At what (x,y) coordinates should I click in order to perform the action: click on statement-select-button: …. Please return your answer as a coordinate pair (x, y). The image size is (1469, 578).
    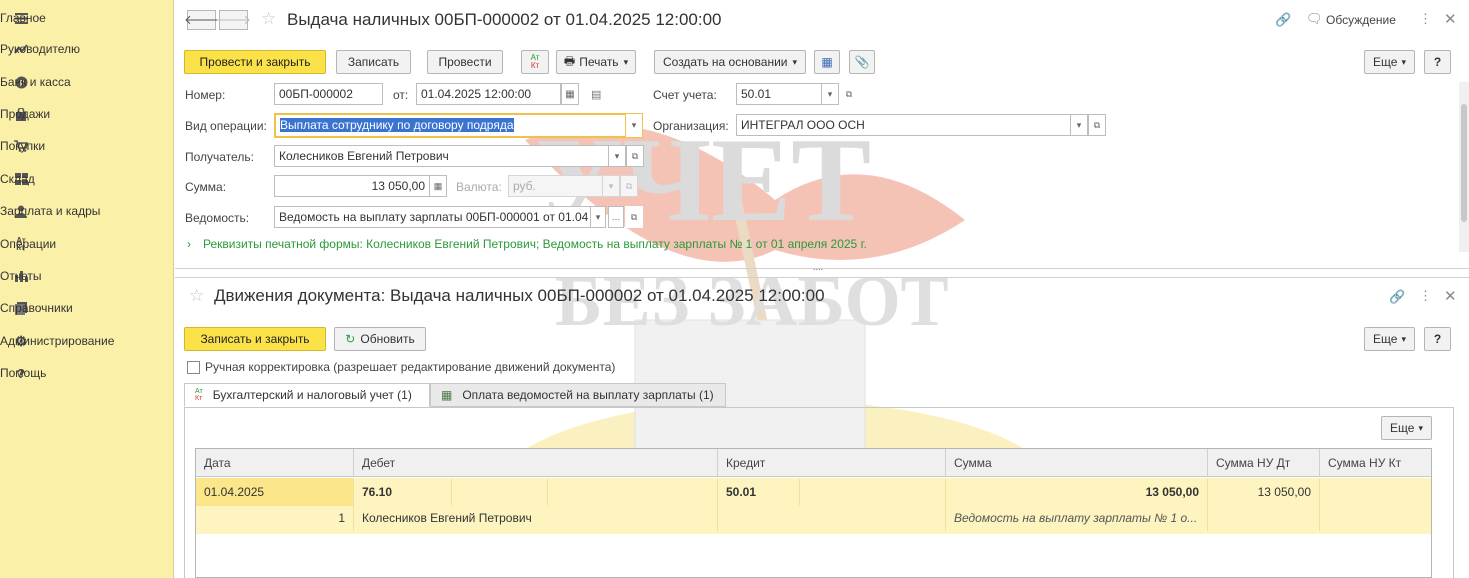
    Looking at the image, I should click on (616, 217).